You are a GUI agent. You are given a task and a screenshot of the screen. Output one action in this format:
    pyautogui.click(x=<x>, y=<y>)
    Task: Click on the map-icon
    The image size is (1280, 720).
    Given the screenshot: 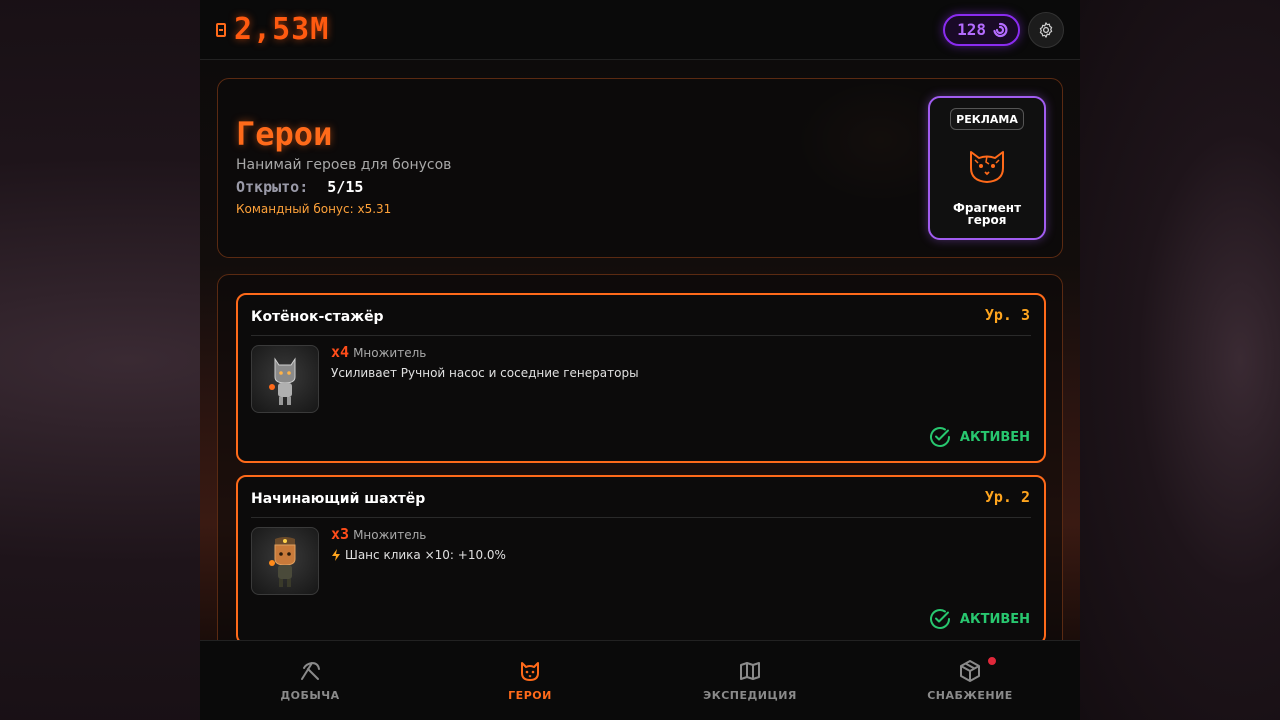 What is the action you would take?
    pyautogui.click(x=750, y=671)
    